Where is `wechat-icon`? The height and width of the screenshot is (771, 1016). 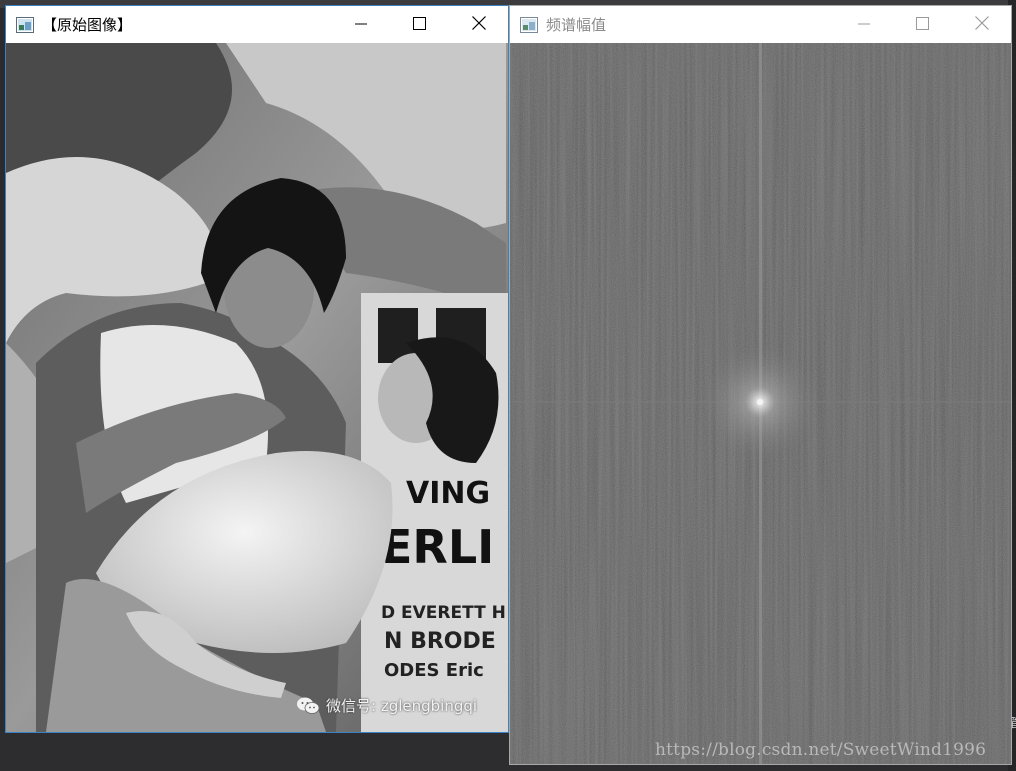 wechat-icon is located at coordinates (308, 706).